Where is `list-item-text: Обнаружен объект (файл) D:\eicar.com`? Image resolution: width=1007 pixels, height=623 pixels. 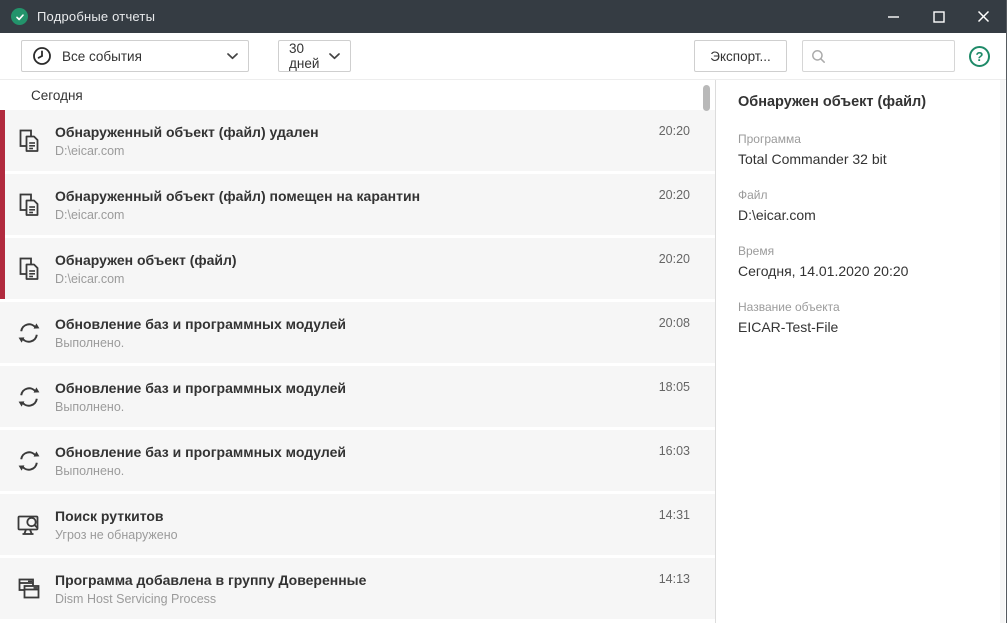
list-item-text: Обнаружен объект (файл) D:\eicar.com is located at coordinates (357, 269).